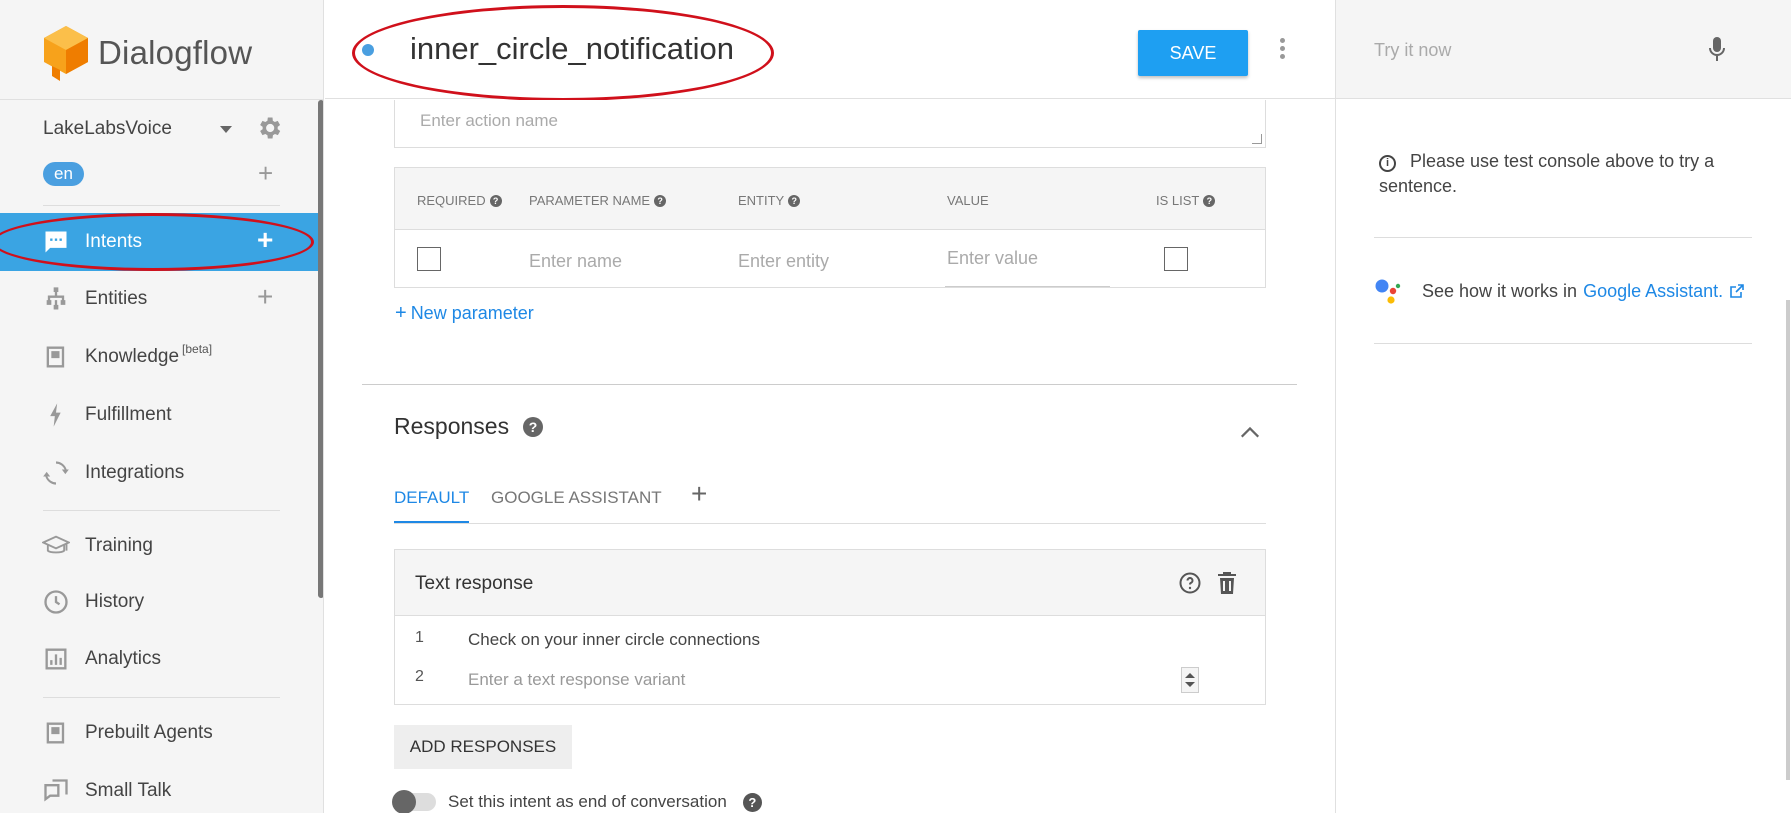 The image size is (1791, 813). I want to click on chat-bubble-icon, so click(56, 242).